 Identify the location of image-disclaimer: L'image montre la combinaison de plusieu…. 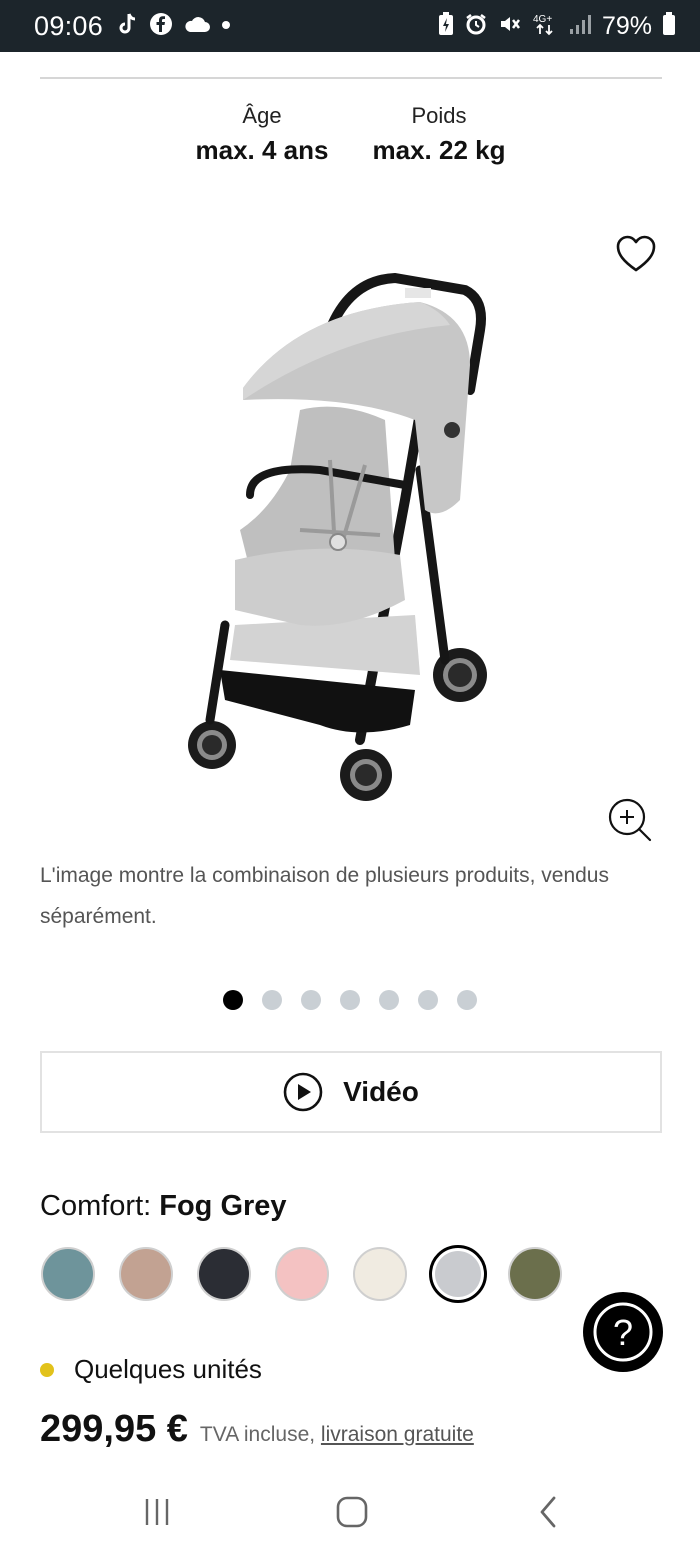
(324, 896).